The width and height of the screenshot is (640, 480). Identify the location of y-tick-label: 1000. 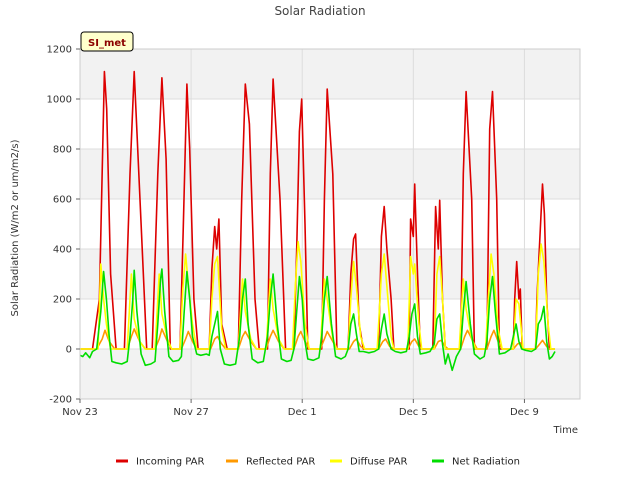
(59, 100).